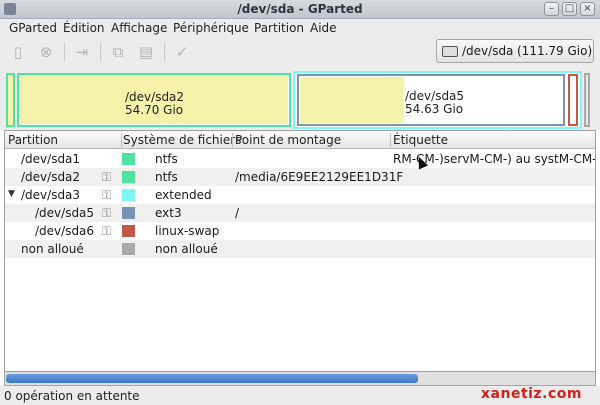 The image size is (600, 405). What do you see at coordinates (211, 28) in the screenshot?
I see `menu-peripherique: Périphérique` at bounding box center [211, 28].